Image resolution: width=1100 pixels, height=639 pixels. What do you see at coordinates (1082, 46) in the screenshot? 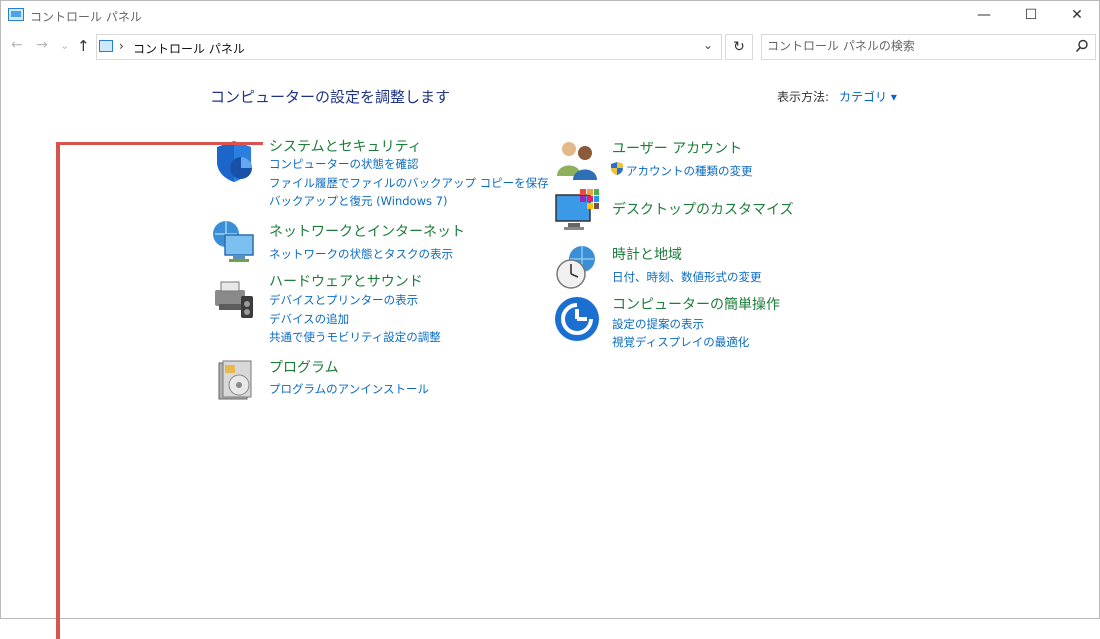
I see `search-icon` at bounding box center [1082, 46].